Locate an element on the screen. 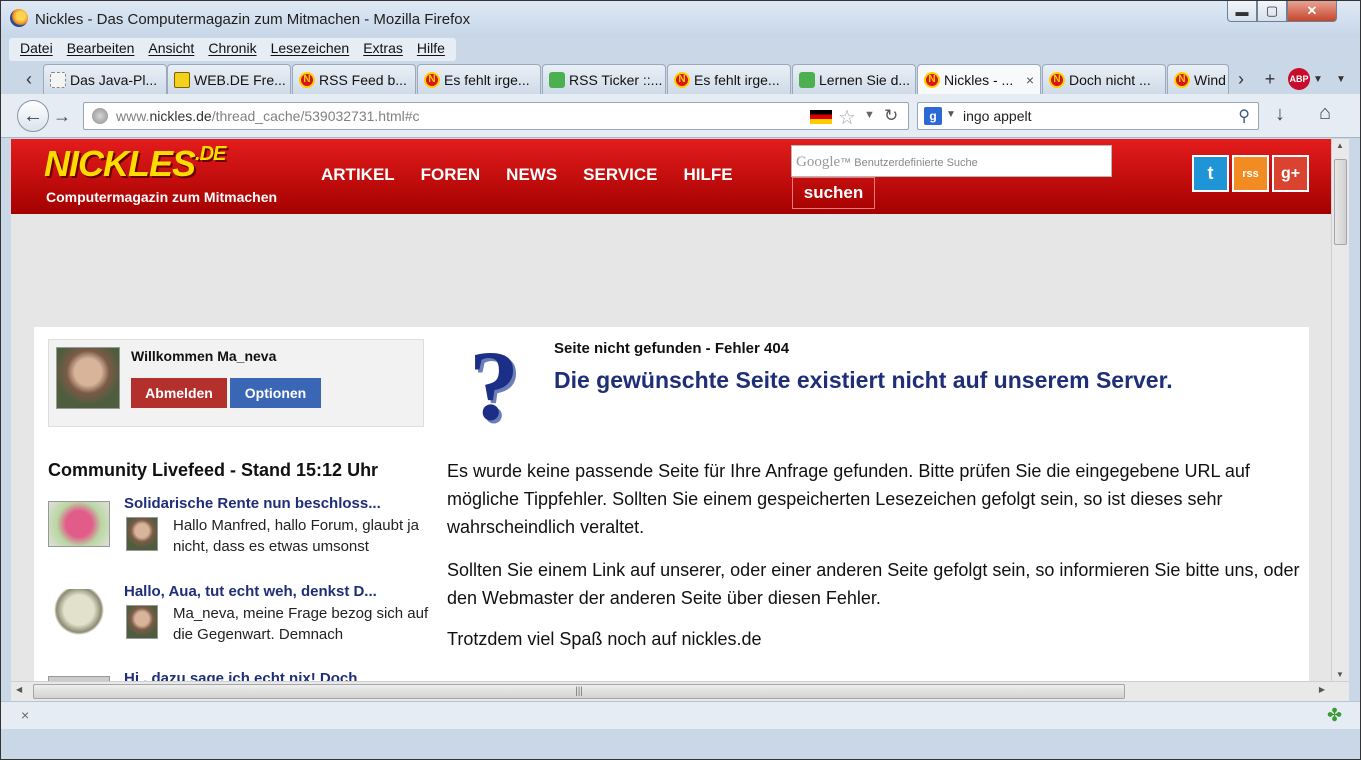 This screenshot has height=760, width=1361. welcome-text: Willkommen Ma_neva is located at coordinates (204, 356).